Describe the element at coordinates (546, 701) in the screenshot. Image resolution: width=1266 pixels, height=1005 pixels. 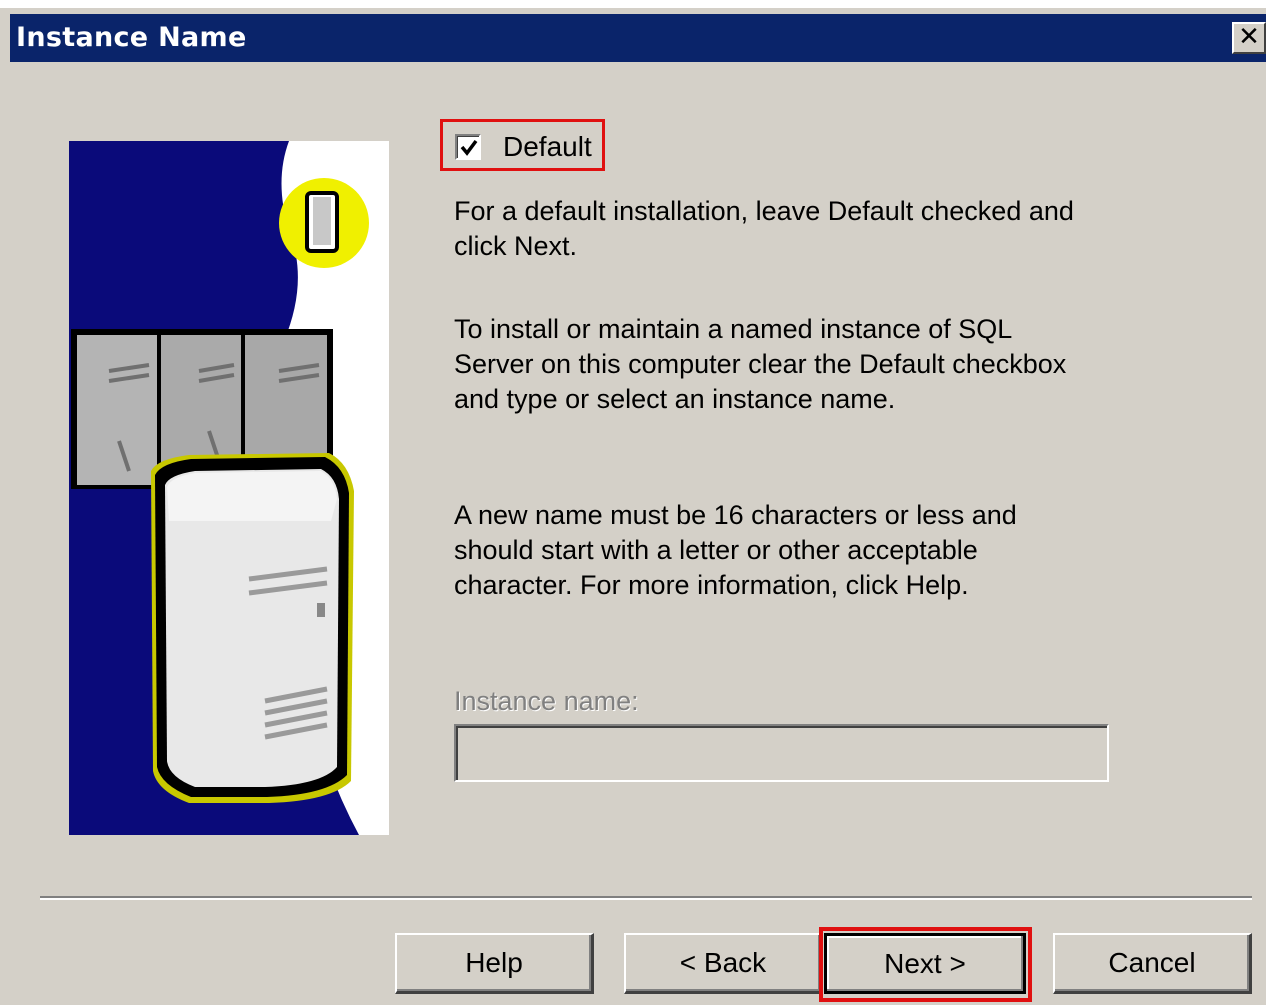
I see `instance-name-label: Instance name:` at that location.